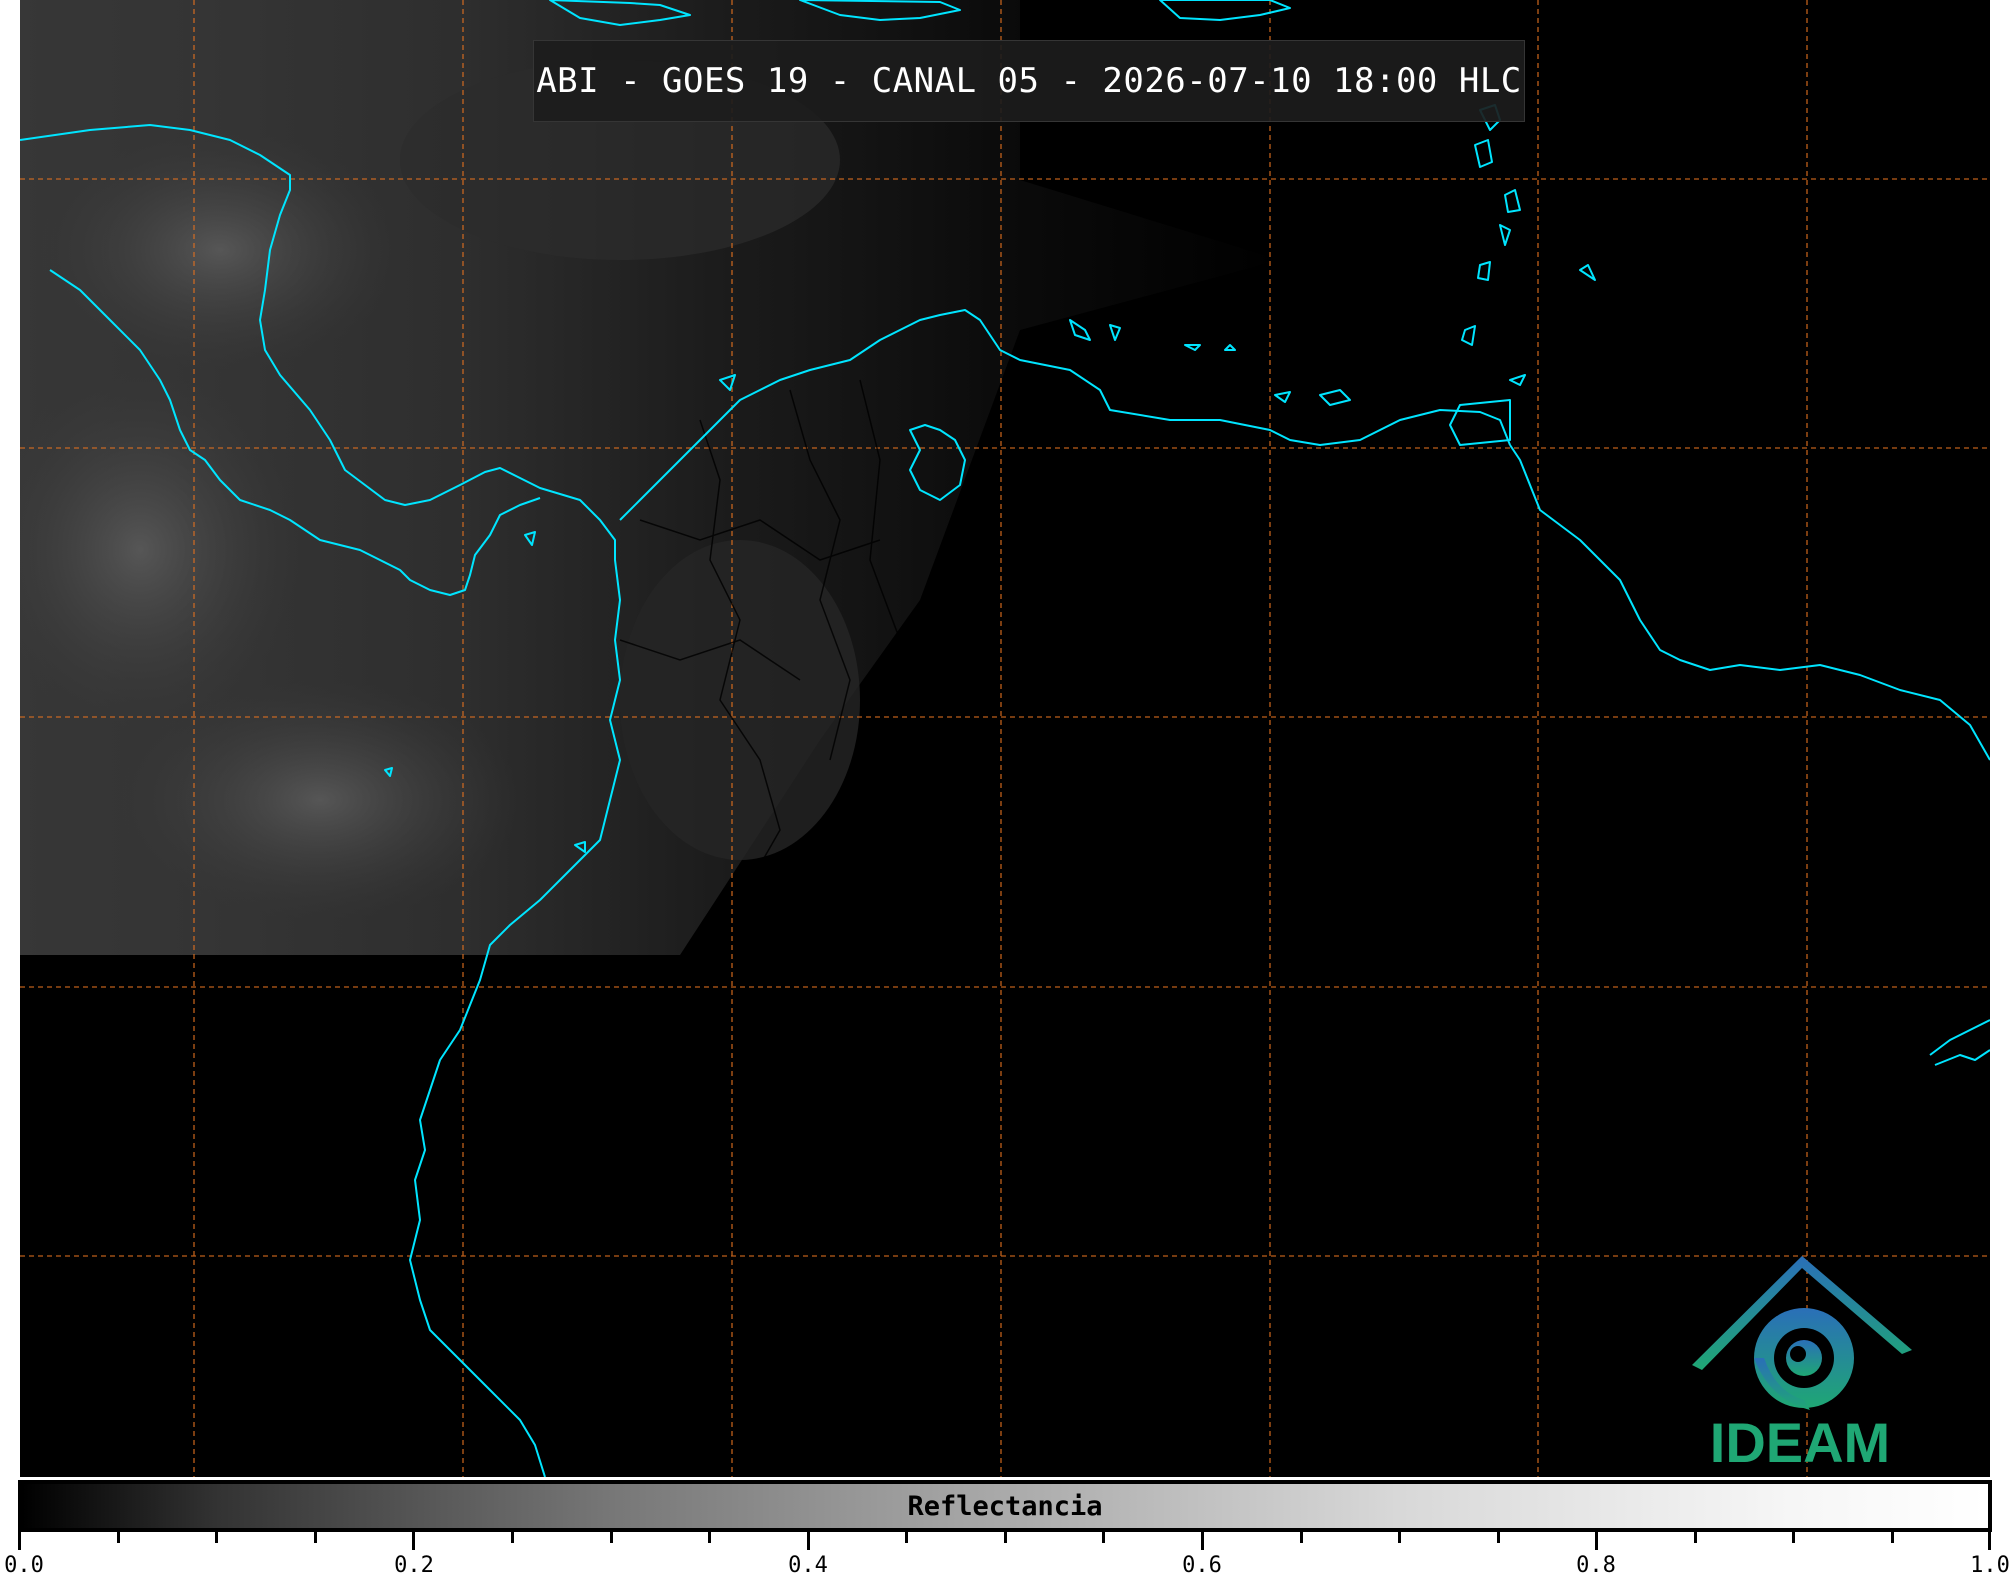  I want to click on colorbar-tick-label: 0.8, so click(1596, 1565).